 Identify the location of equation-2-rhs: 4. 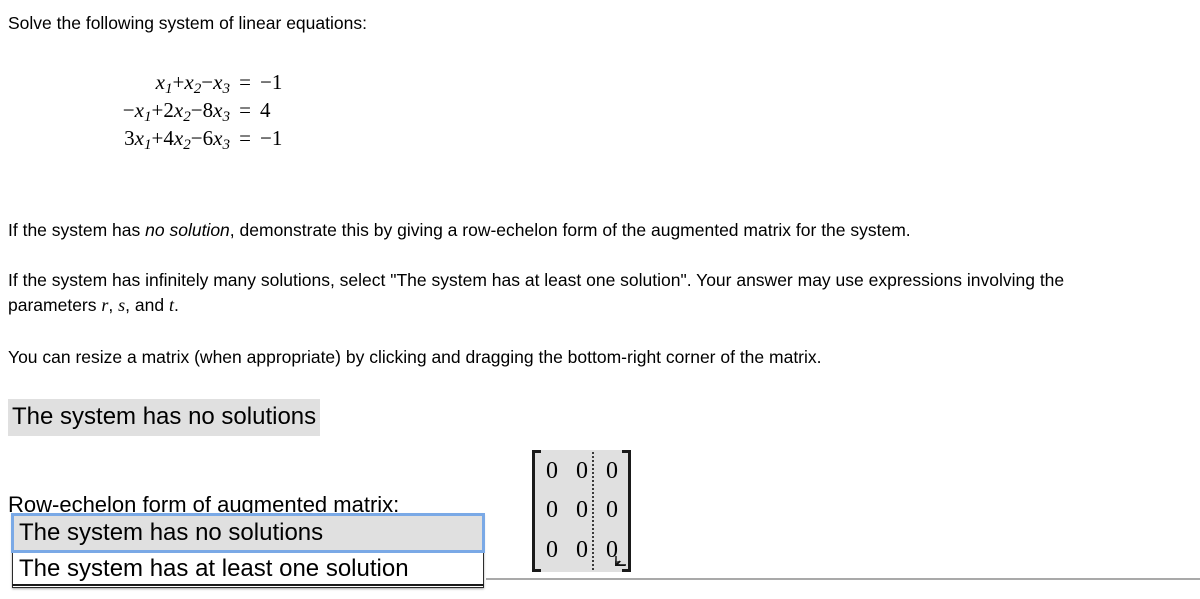
(265, 110).